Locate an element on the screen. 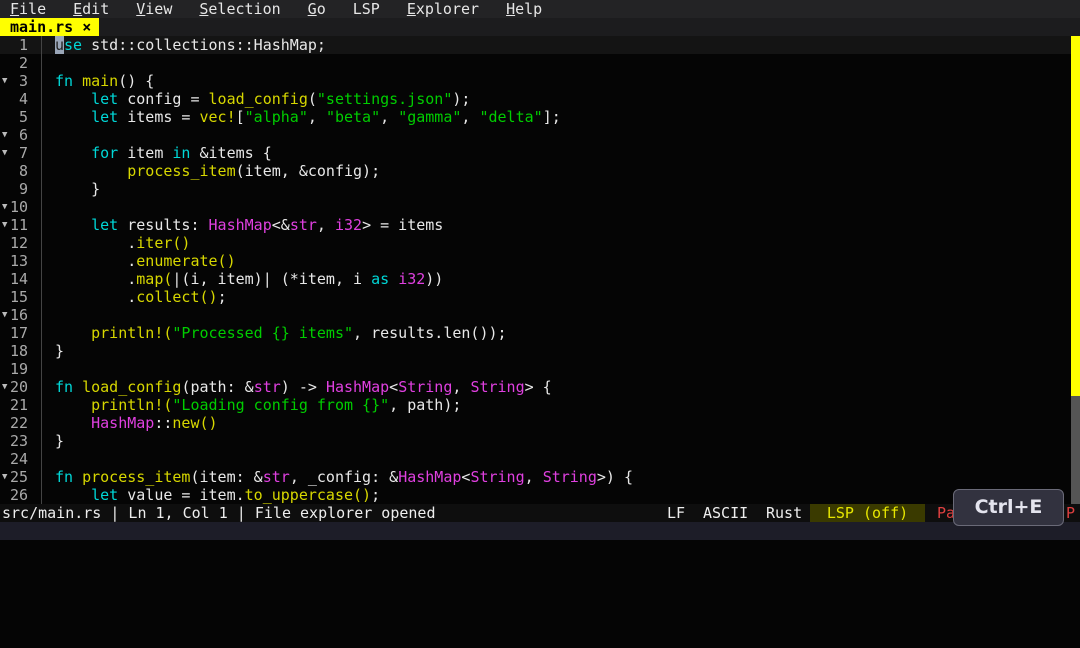  code-token: main is located at coordinates (100, 81).